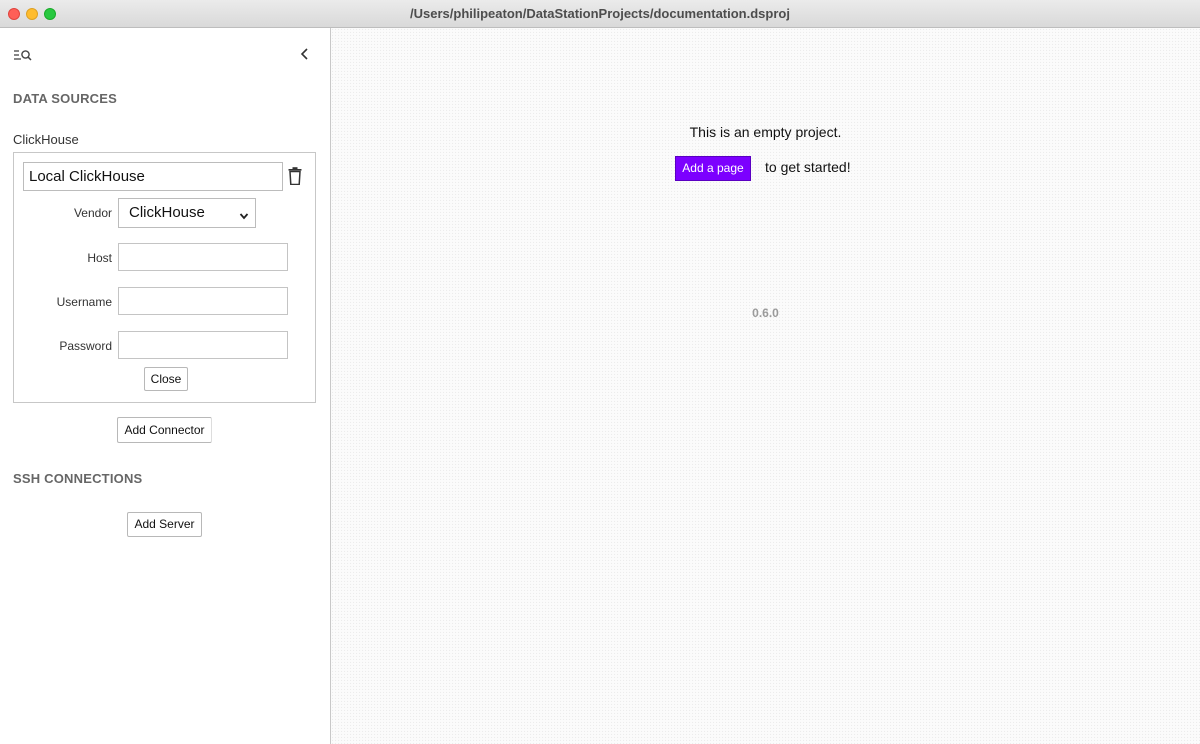 The height and width of the screenshot is (744, 1200). I want to click on chevron-down-icon, so click(244, 214).